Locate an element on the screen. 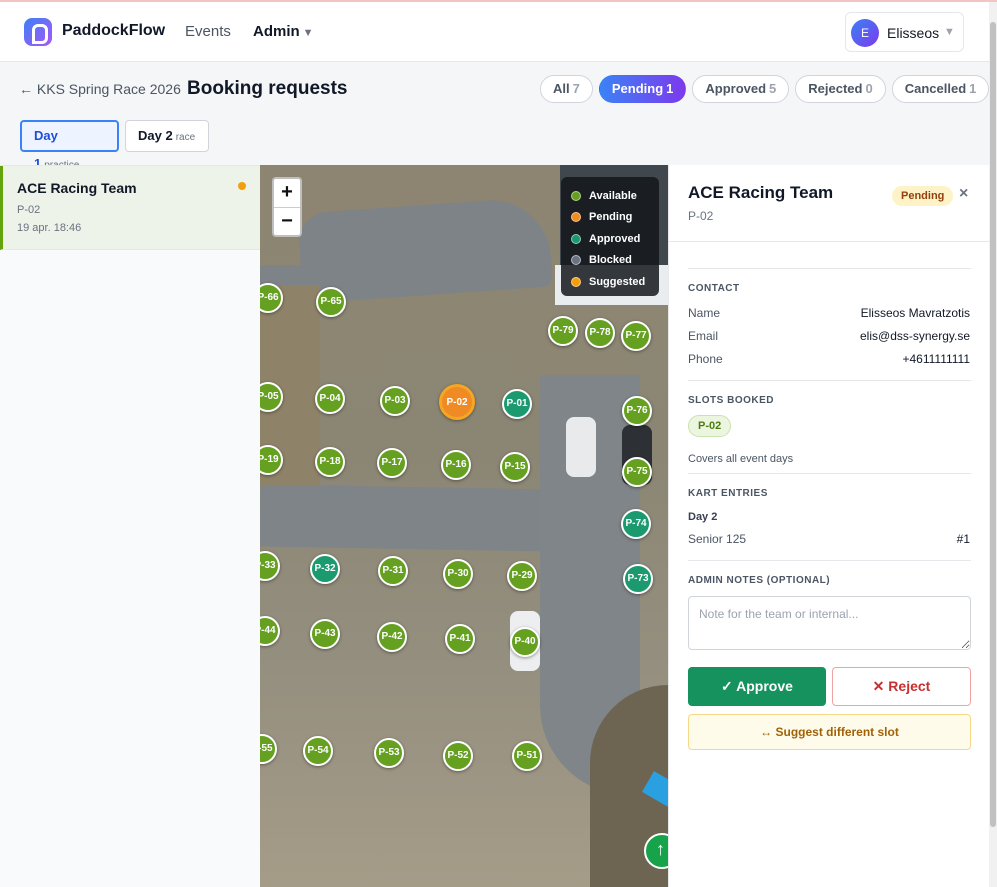 This screenshot has height=887, width=997. slot-marker-p-40: P-40 is located at coordinates (525, 642).